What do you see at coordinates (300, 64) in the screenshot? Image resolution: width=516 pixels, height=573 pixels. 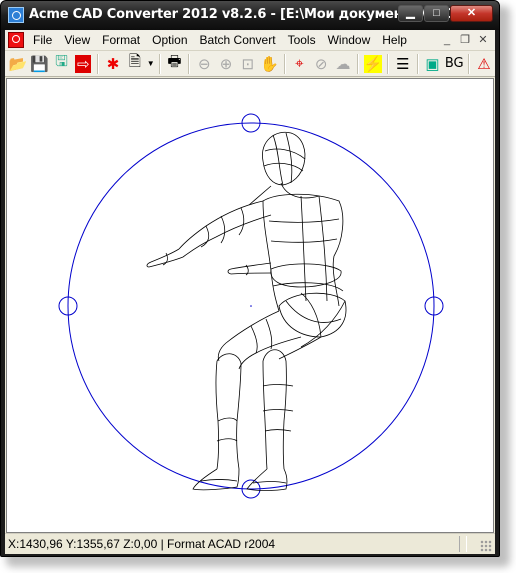 I see `zoom-extents-icon: ⌖` at bounding box center [300, 64].